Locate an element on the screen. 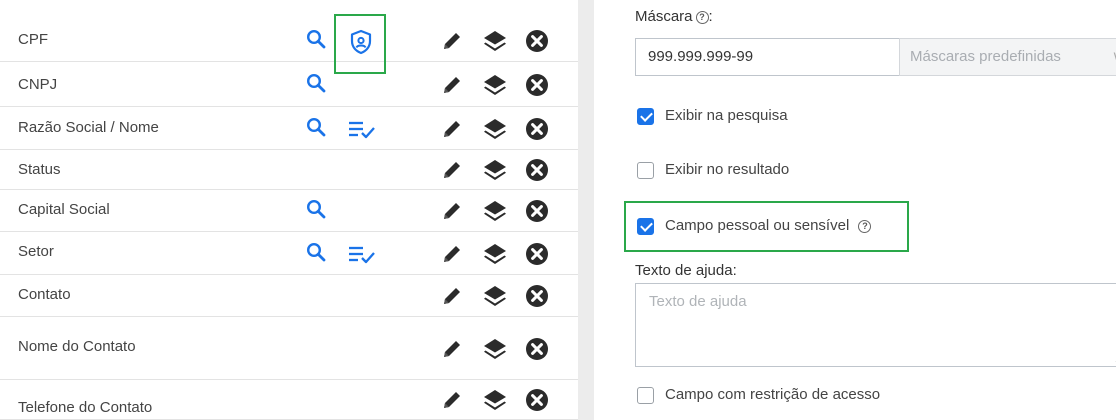 This screenshot has width=1116, height=420. field-label: Razão Social / Nome is located at coordinates (88, 127).